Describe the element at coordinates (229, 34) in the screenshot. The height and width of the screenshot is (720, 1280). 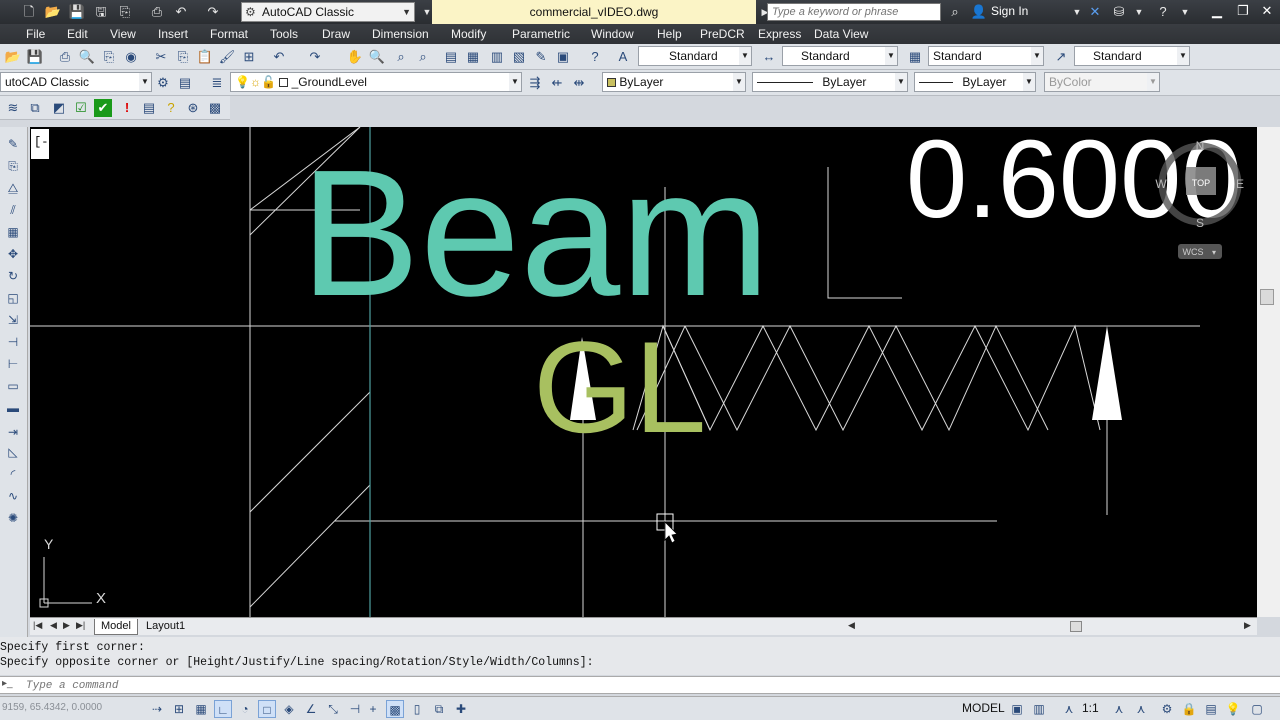
I see `menu-format: Format` at that location.